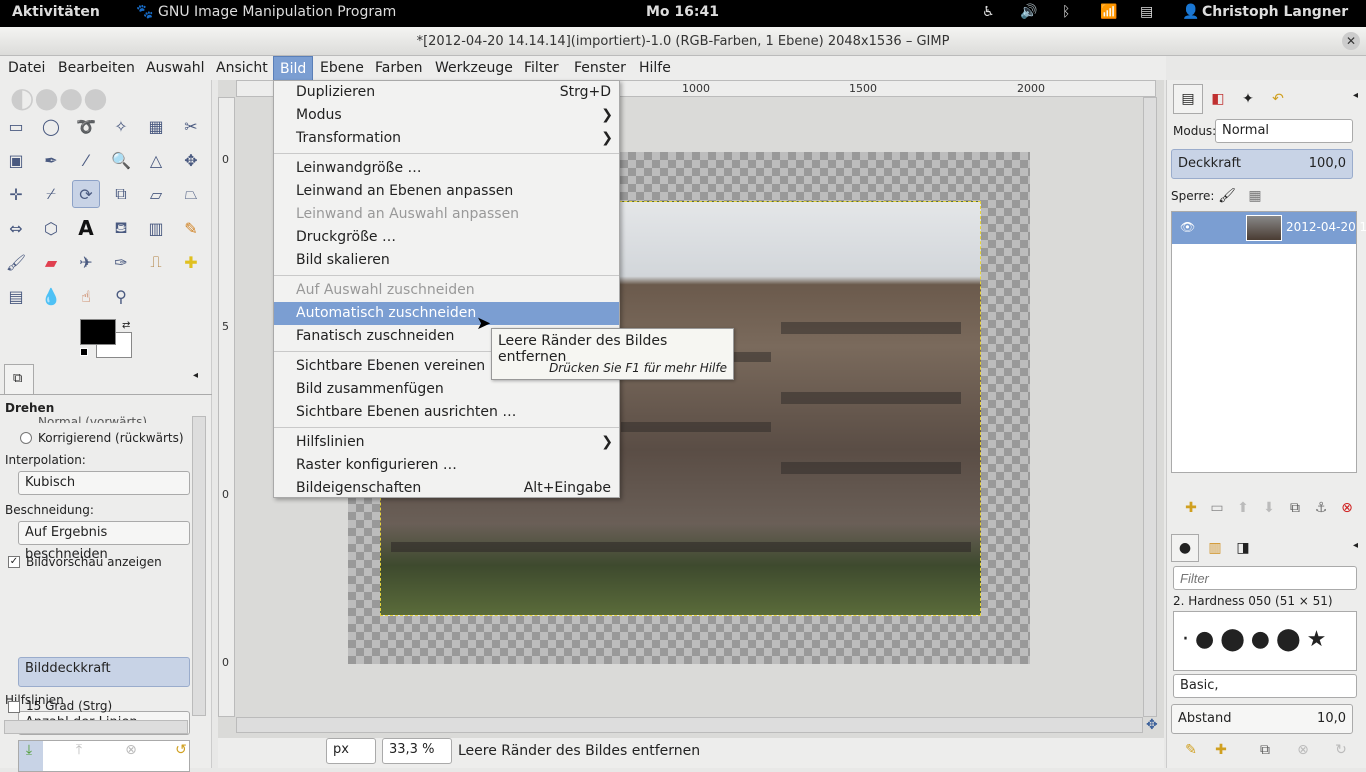 This screenshot has height=772, width=1366. Describe the element at coordinates (51, 262) in the screenshot. I see `eraser-icon: ▰` at that location.